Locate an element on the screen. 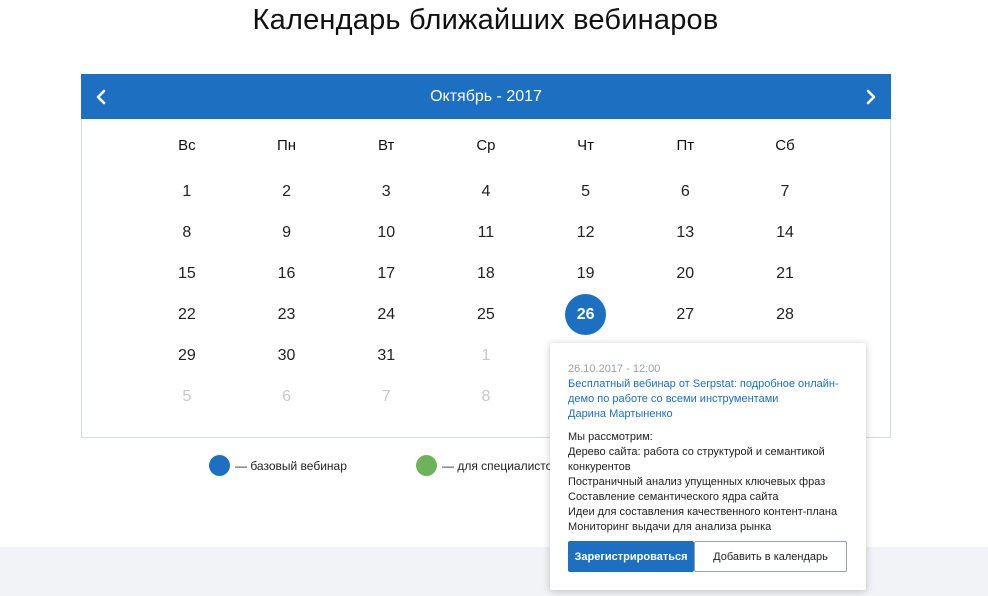 This screenshot has width=988, height=596. calendar-day: 21 is located at coordinates (785, 274).